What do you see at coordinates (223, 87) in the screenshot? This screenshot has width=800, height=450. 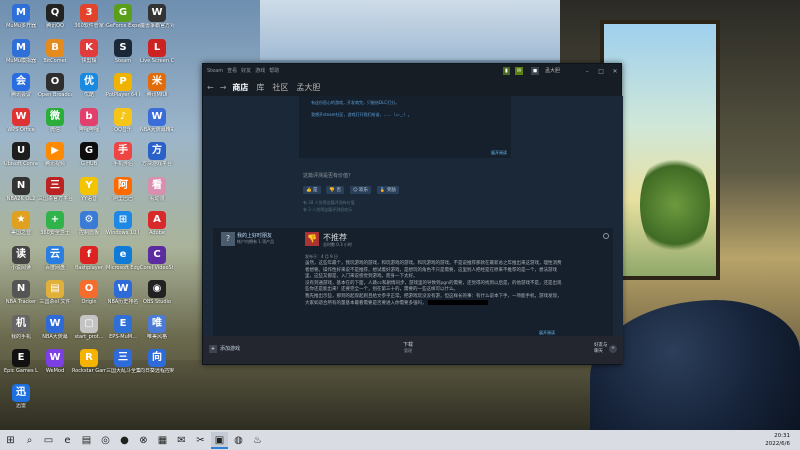 I see `forward-arrow-icon: →` at bounding box center [223, 87].